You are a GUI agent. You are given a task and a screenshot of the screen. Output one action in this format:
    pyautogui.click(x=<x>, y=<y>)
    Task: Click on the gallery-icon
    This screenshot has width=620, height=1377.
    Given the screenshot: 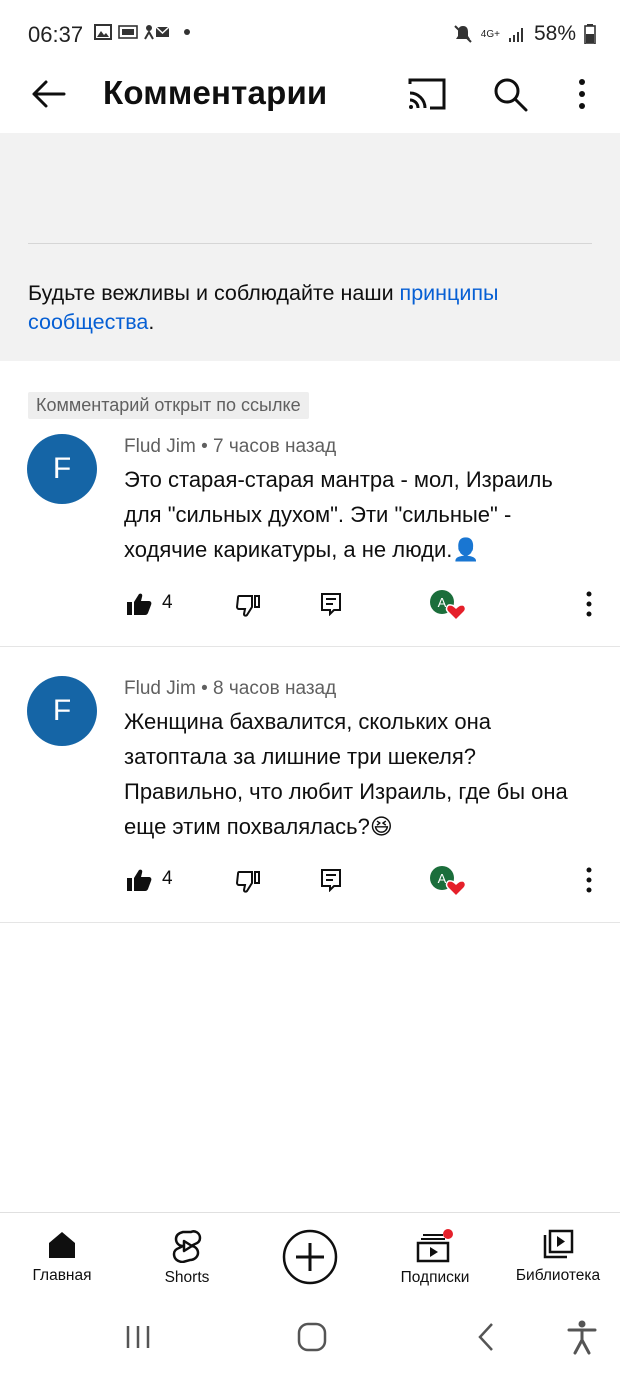 What is the action you would take?
    pyautogui.click(x=103, y=32)
    